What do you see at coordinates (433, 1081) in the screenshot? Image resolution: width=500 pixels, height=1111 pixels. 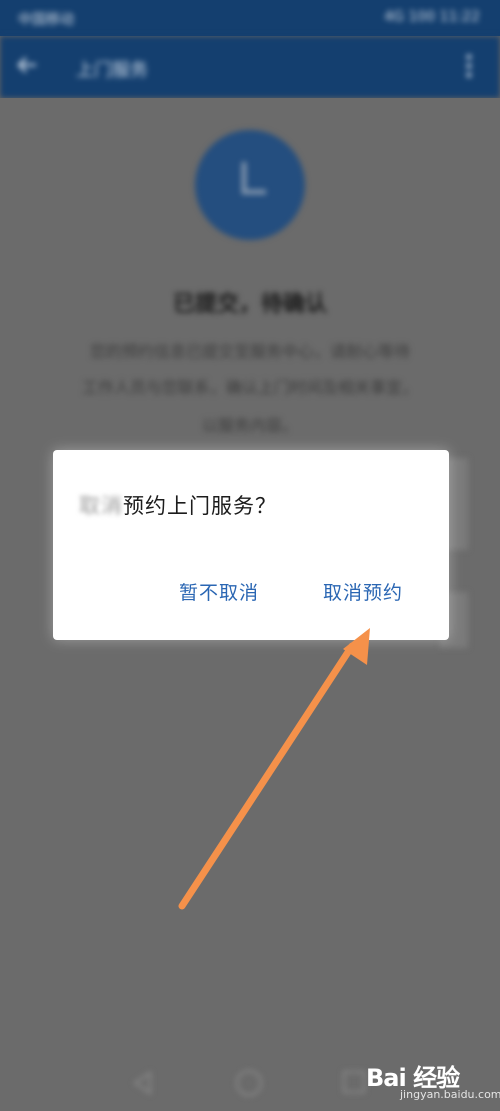 I see `baidu-jingyan-watermark: Bai 经验 jingyan.baidu.com` at bounding box center [433, 1081].